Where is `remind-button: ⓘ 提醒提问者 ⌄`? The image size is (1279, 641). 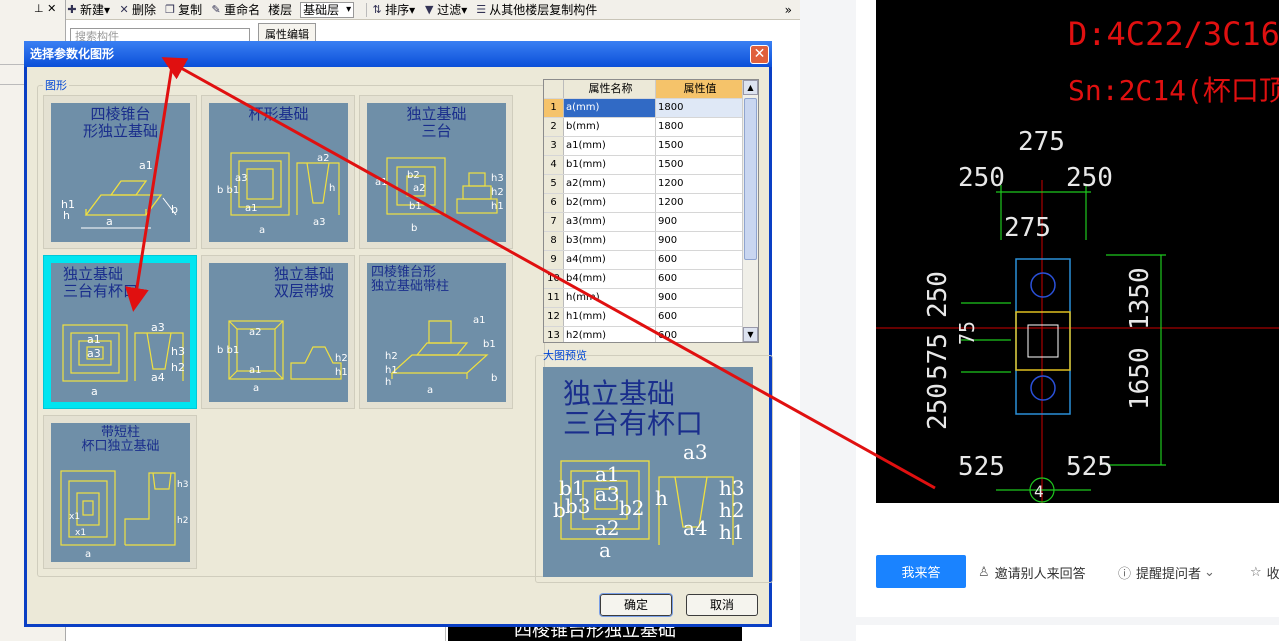
remind-button: ⓘ 提醒提问者 ⌄ is located at coordinates (1169, 572).